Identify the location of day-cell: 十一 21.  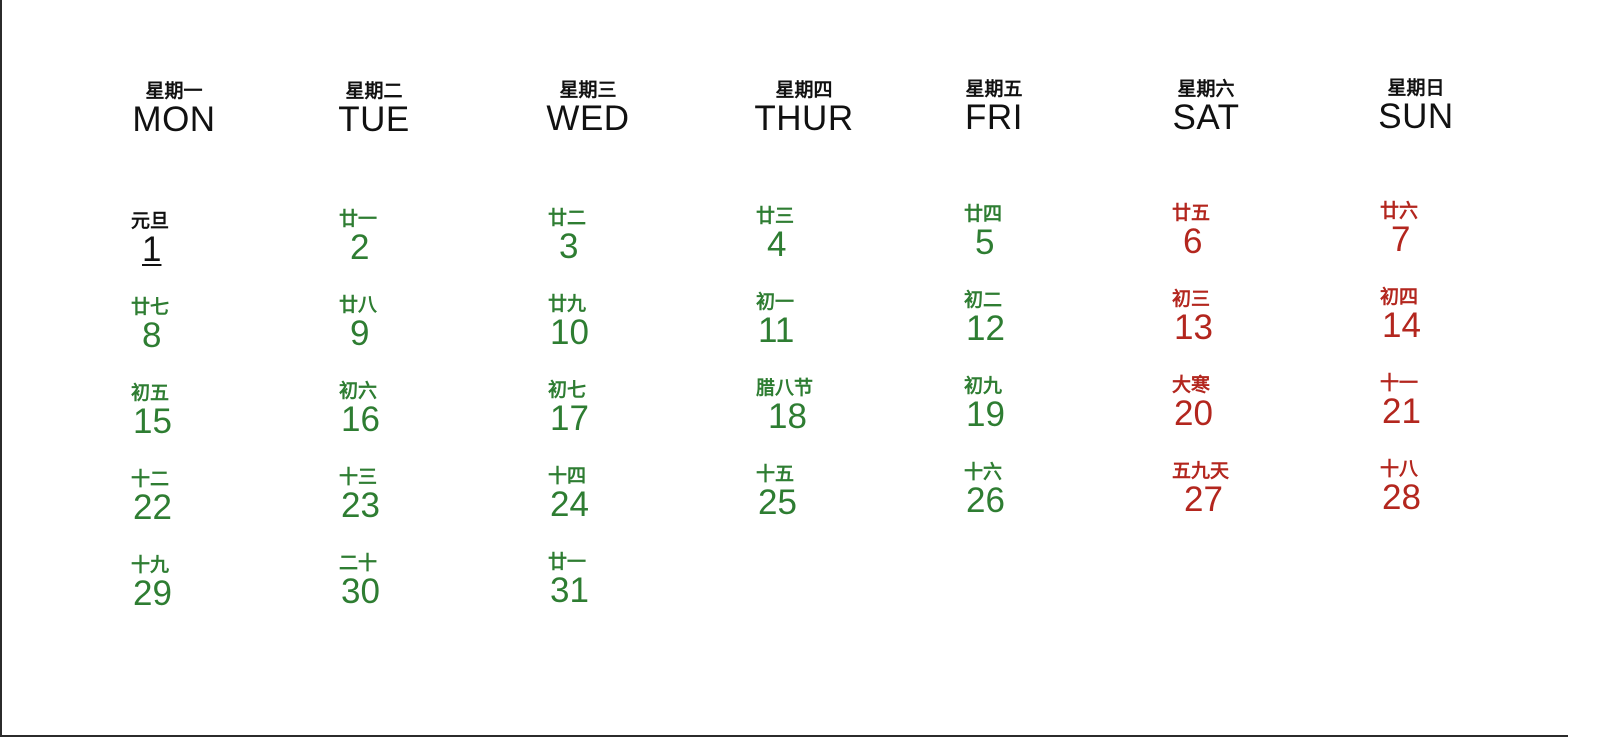
(1400, 401).